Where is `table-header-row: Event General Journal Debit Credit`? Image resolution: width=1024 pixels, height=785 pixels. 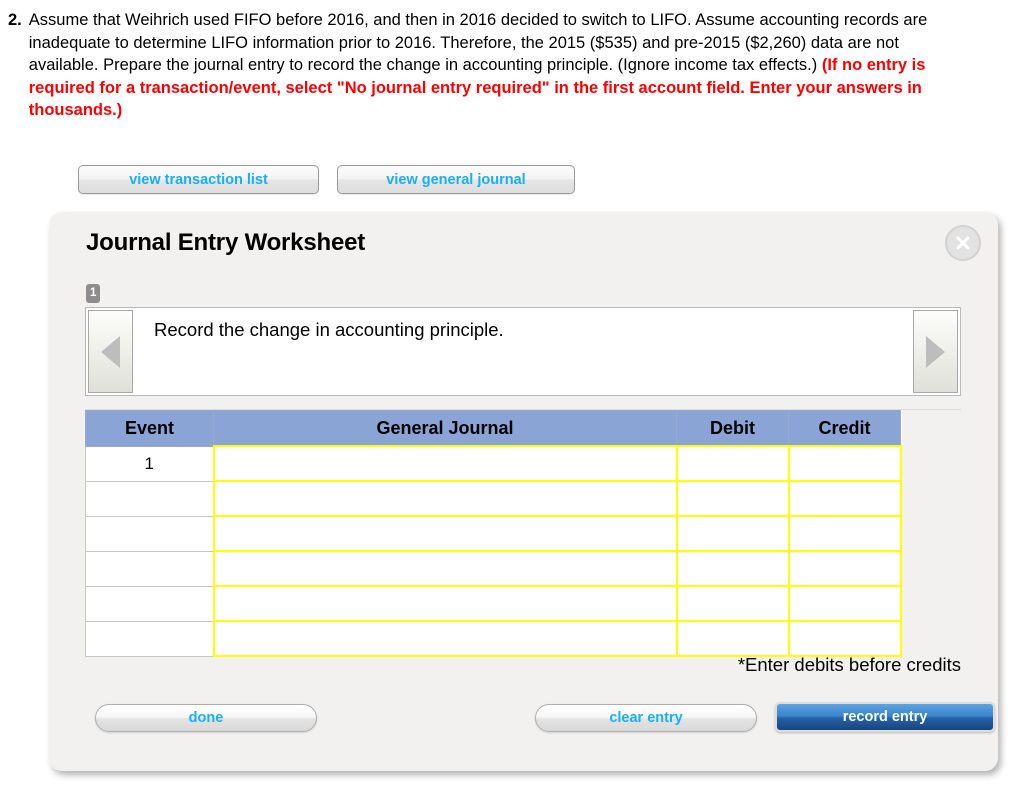
table-header-row: Event General Journal Debit Credit is located at coordinates (493, 428).